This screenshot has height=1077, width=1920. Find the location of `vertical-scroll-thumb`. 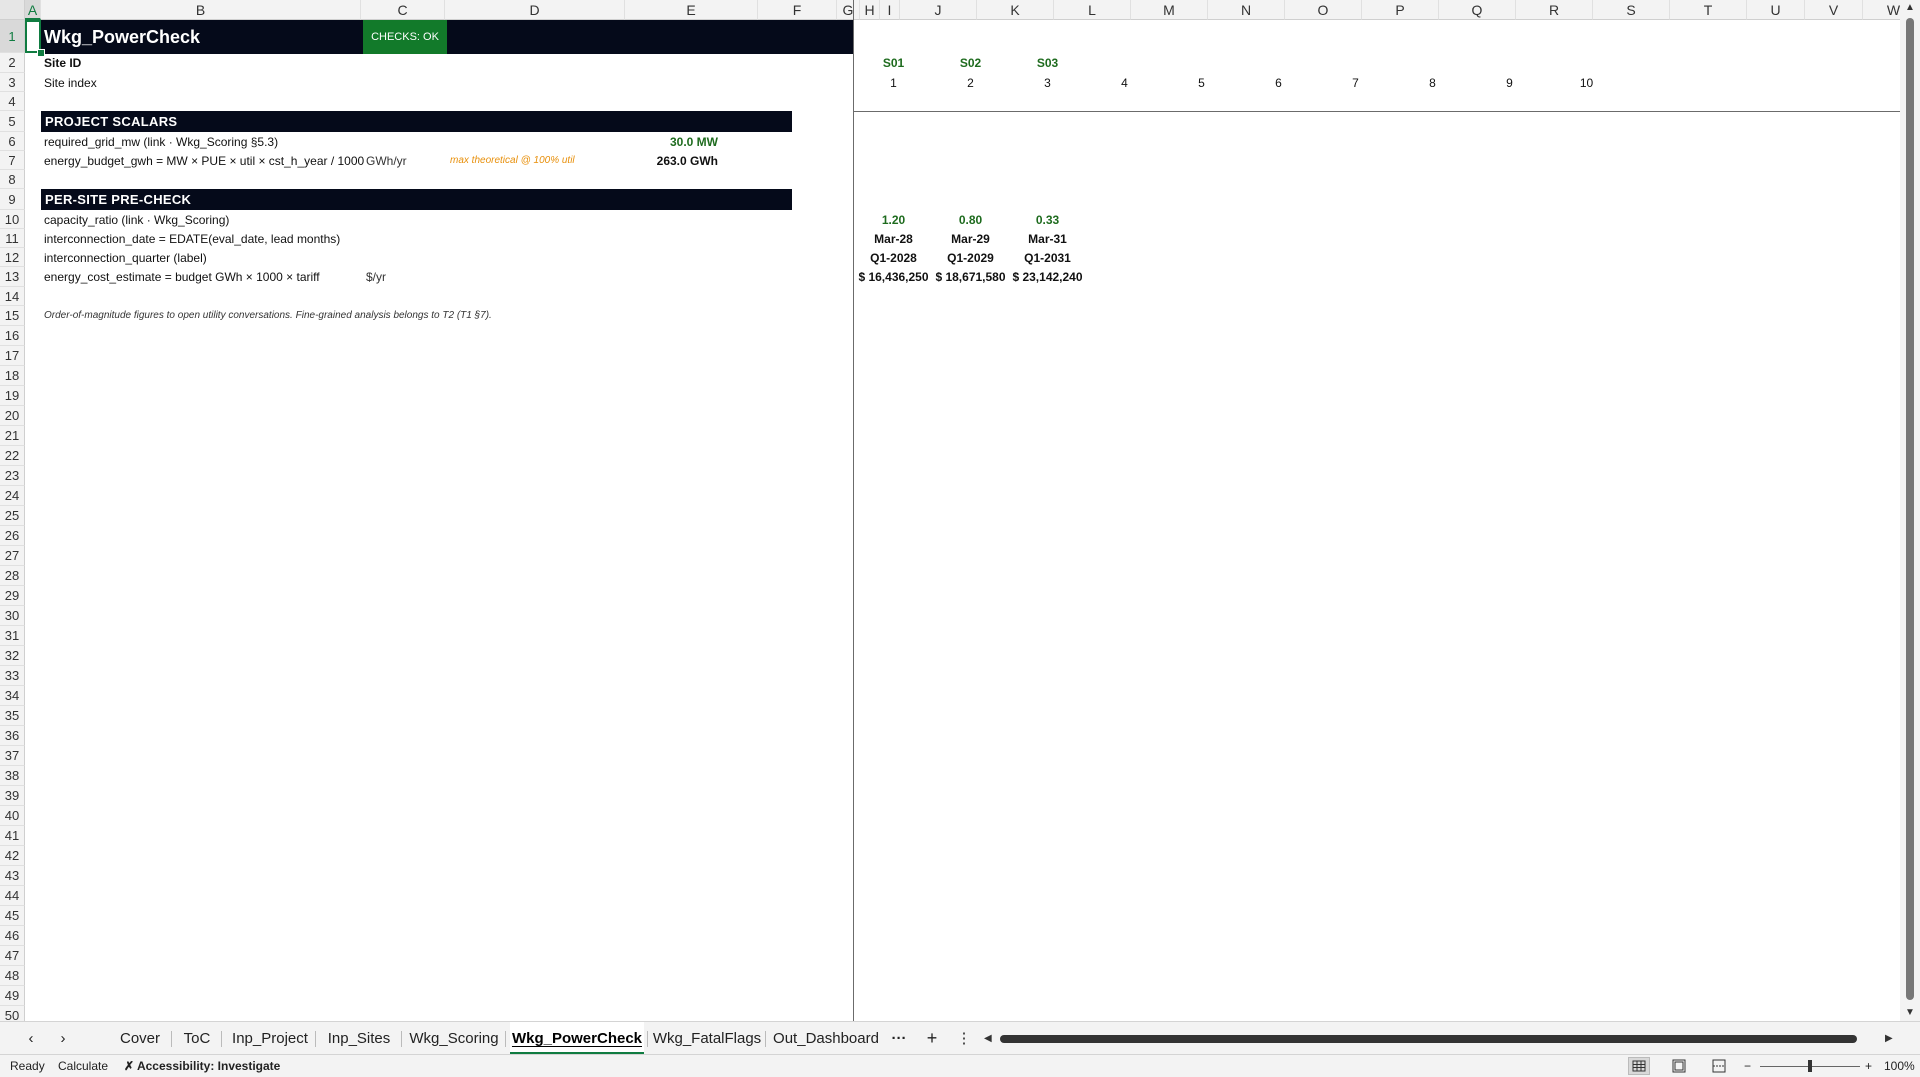

vertical-scroll-thumb is located at coordinates (1910, 509).